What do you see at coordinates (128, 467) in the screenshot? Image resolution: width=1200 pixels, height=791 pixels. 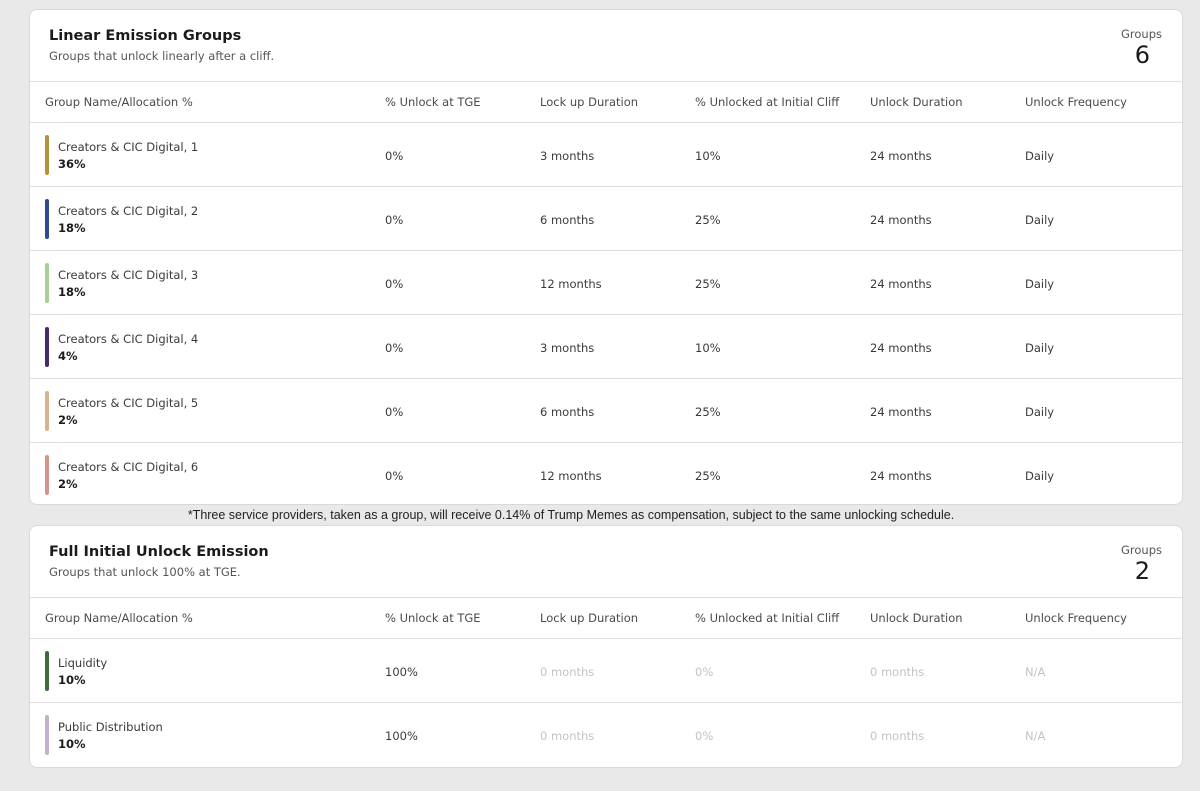 I see `group-name: Creators & CIC Digital, 6` at bounding box center [128, 467].